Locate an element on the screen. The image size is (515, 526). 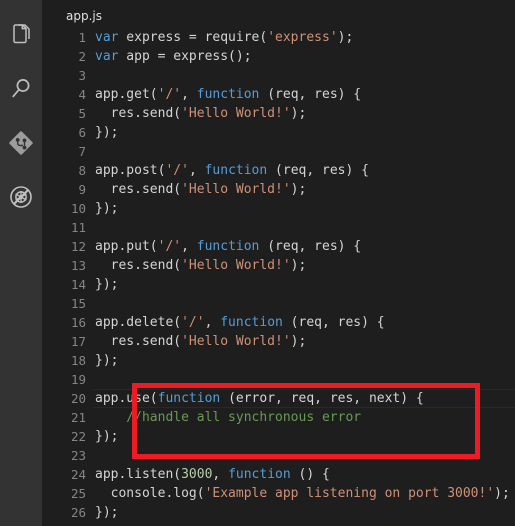
line-number: 16 is located at coordinates (78, 322).